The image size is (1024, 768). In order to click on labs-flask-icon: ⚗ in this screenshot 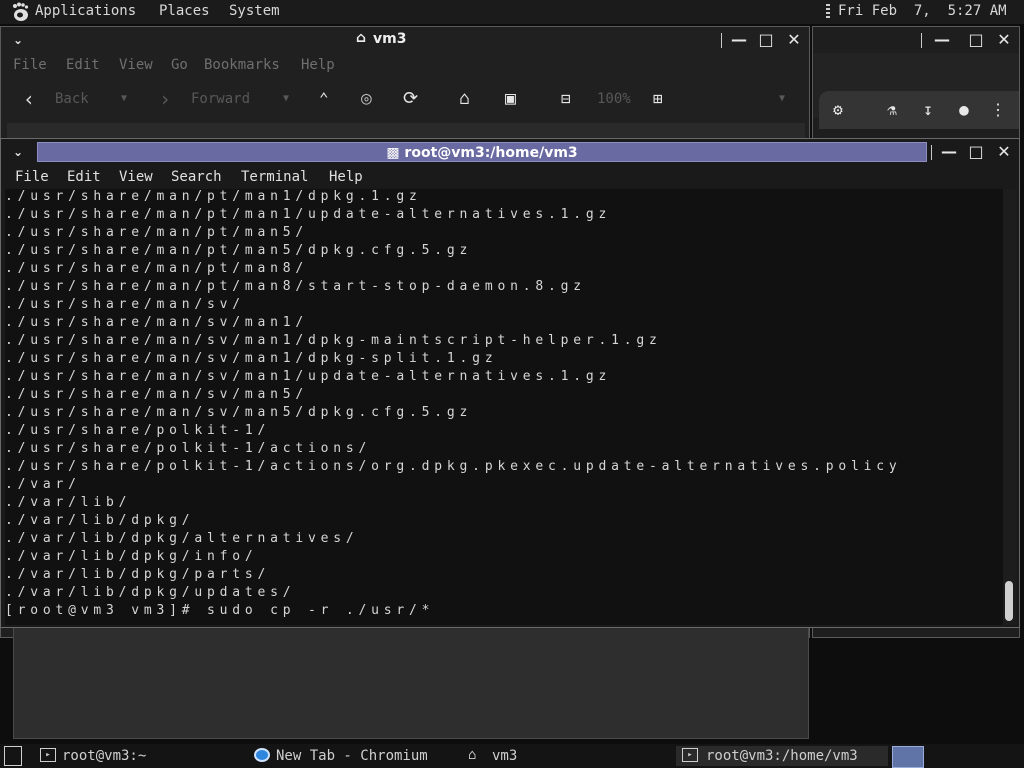, I will do `click(892, 110)`.